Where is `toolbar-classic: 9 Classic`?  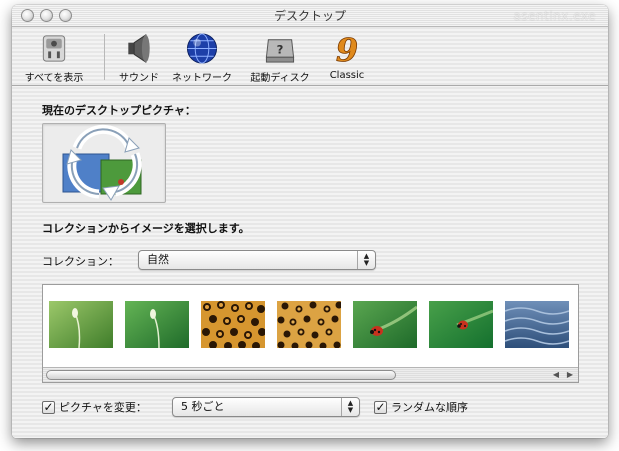
toolbar-classic: 9 Classic is located at coordinates (347, 58).